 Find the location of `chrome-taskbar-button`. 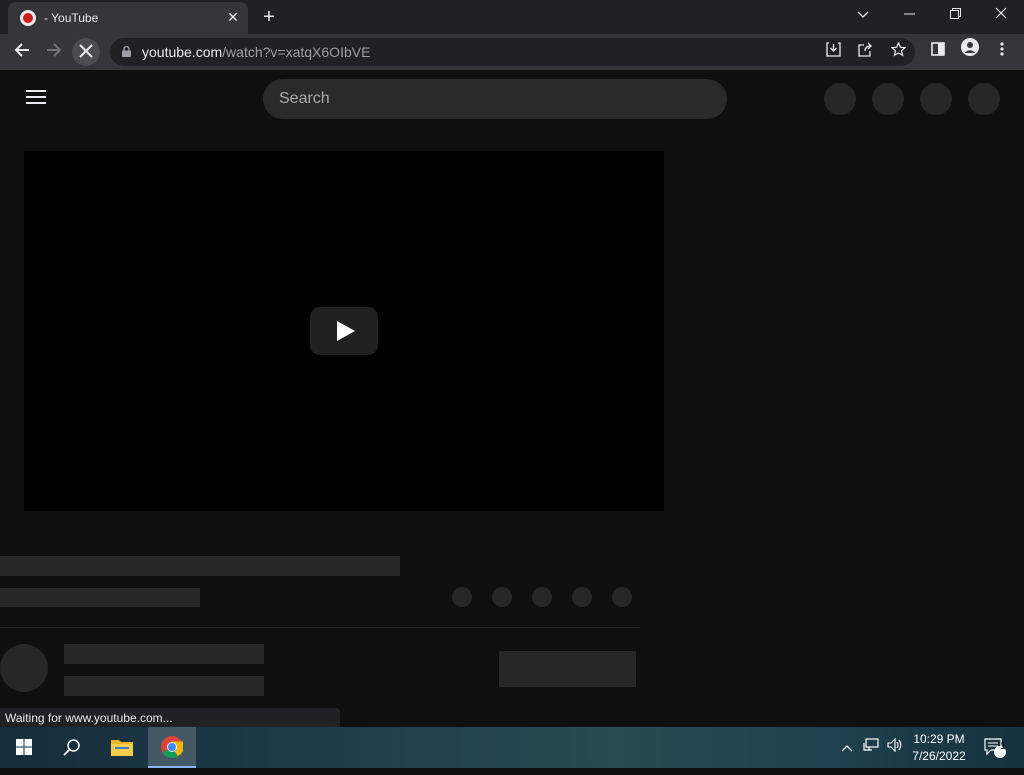

chrome-taskbar-button is located at coordinates (172, 747).